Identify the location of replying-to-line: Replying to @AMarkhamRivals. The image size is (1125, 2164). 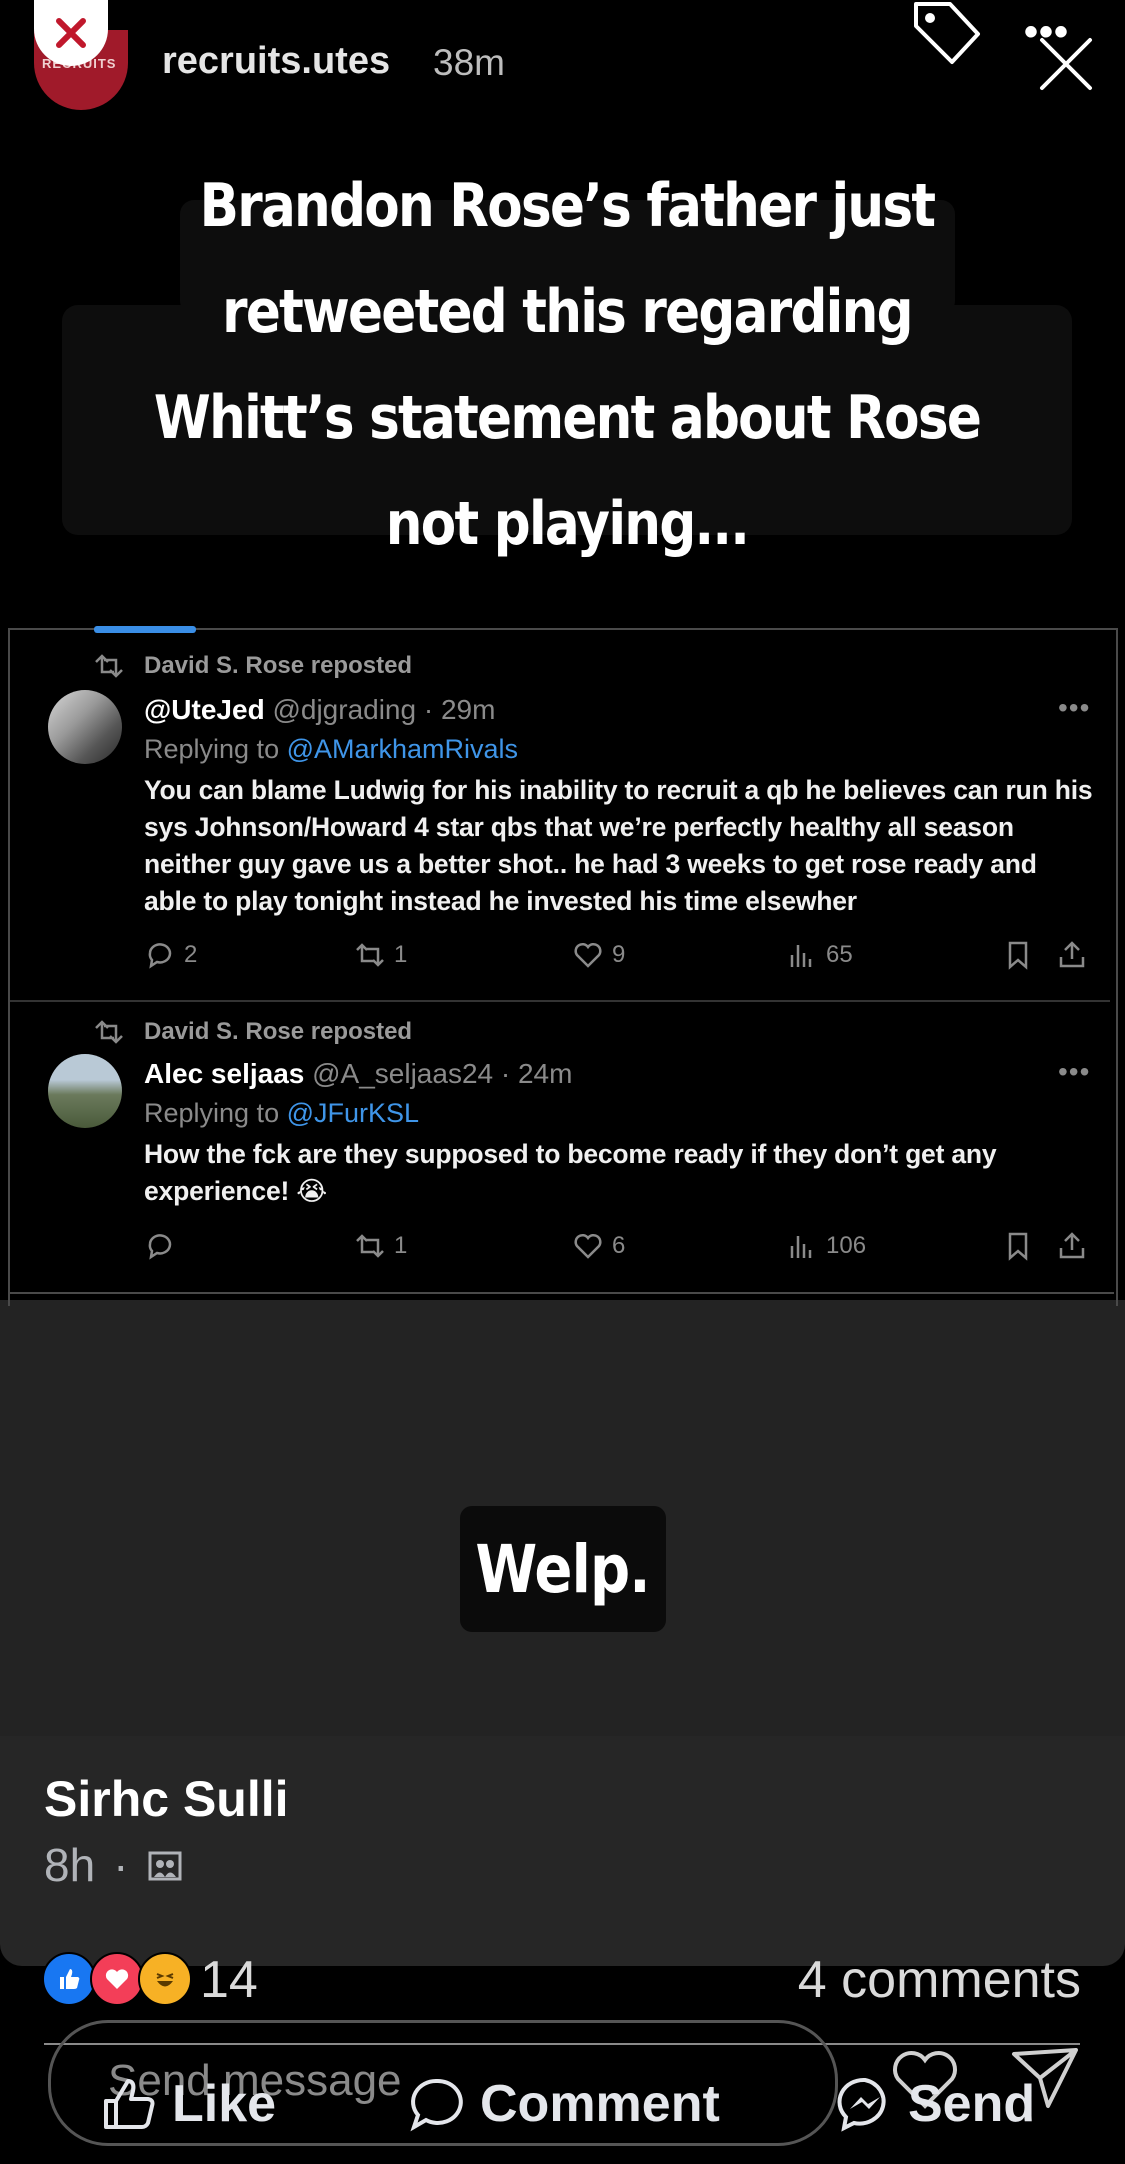
(331, 749).